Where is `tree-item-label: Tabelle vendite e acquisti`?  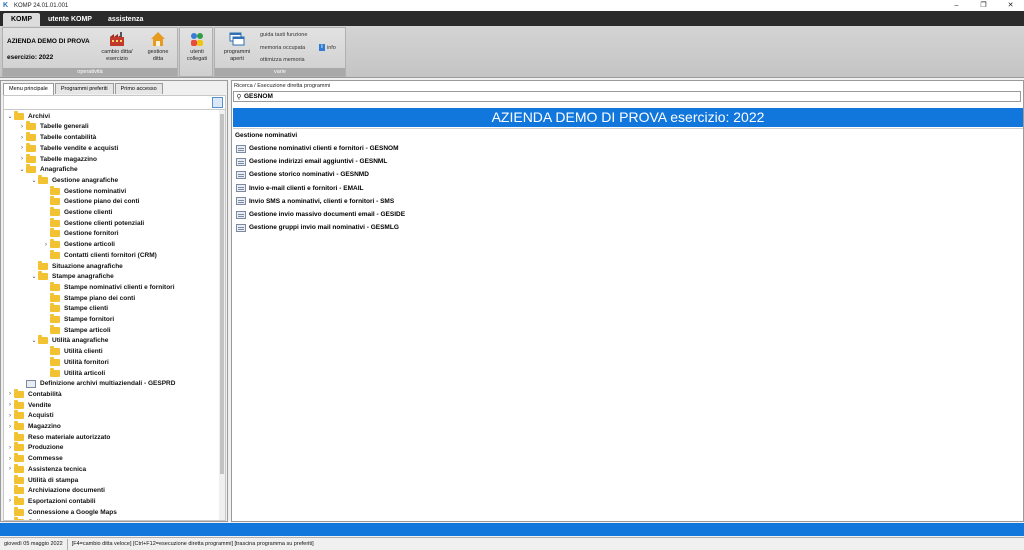
tree-item-label: Tabelle vendite e acquisti is located at coordinates (79, 148).